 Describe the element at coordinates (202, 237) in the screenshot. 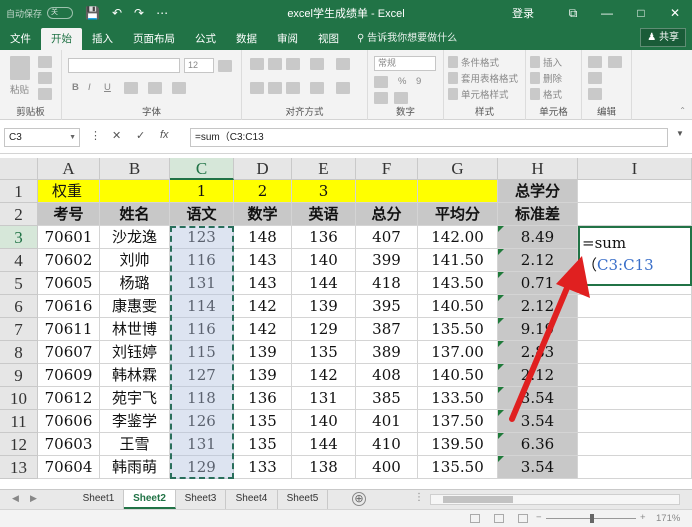

I see `cell-c3: 123` at that location.